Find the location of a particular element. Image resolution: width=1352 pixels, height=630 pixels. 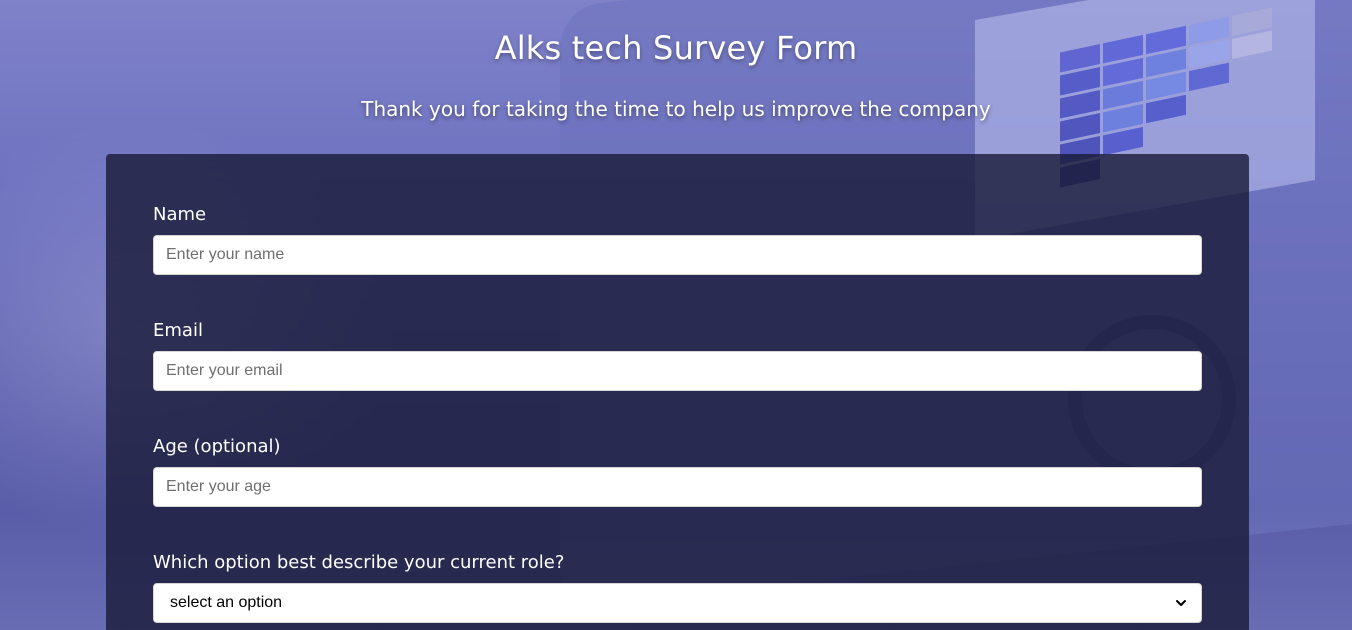

age-label: Age (optional) is located at coordinates (217, 446).